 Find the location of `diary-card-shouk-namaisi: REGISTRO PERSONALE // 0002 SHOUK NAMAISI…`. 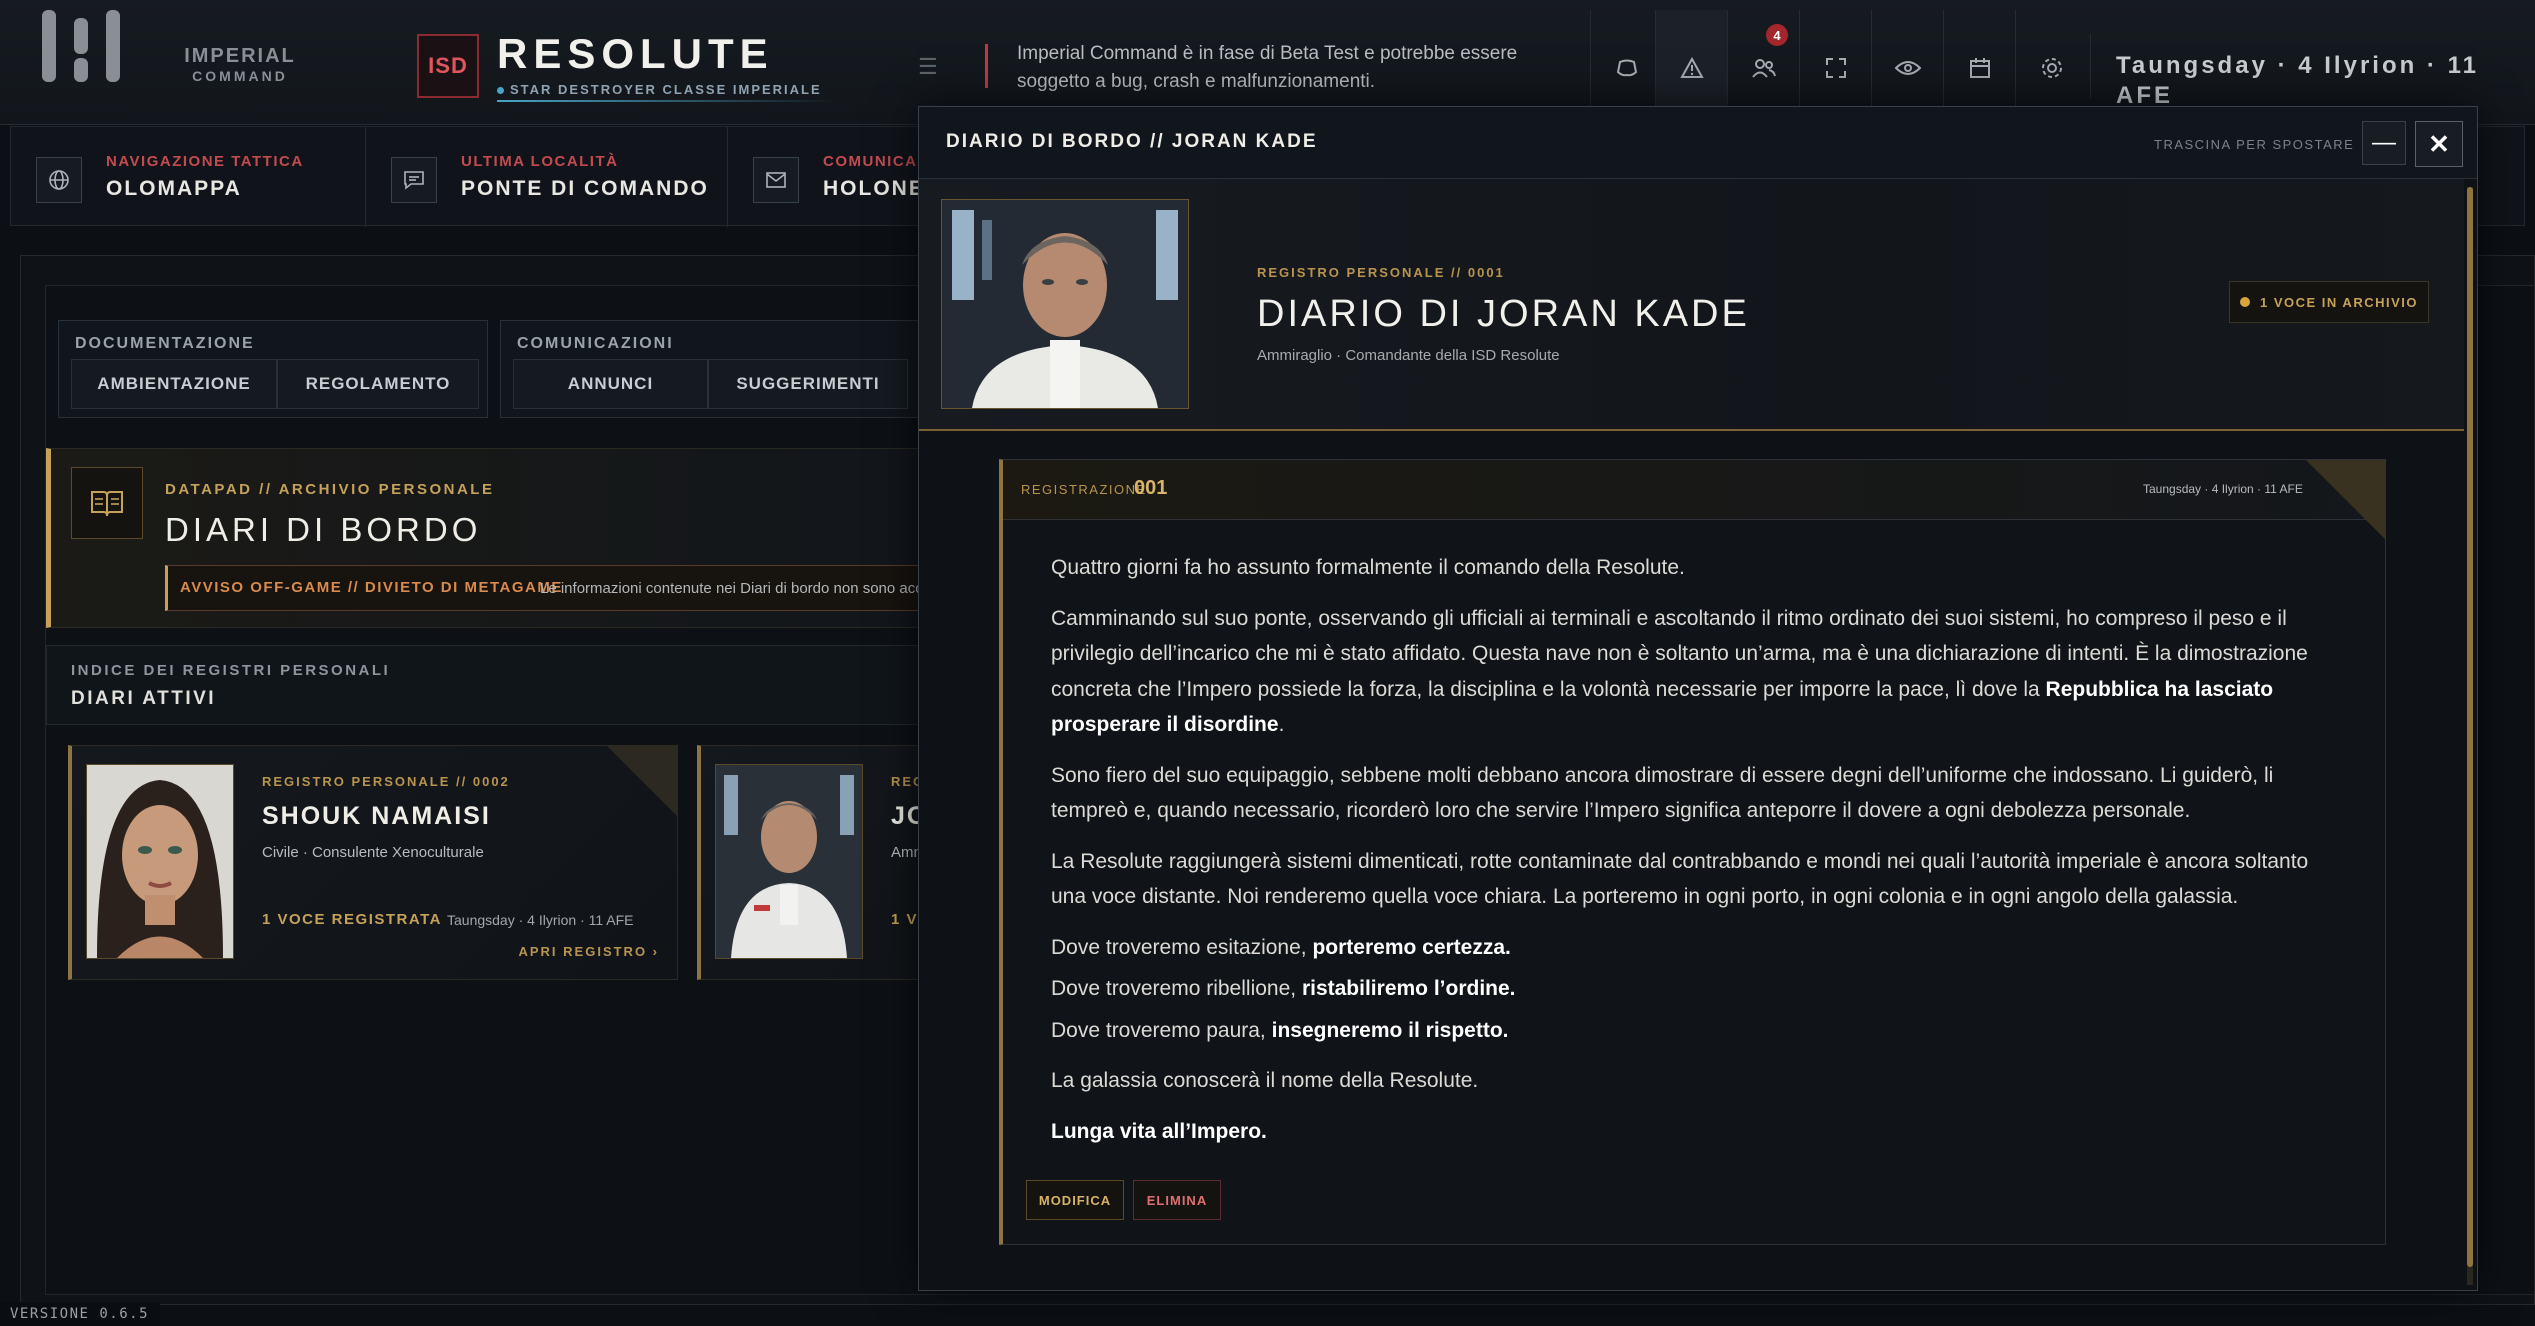

diary-card-shouk-namaisi: REGISTRO PERSONALE // 0002 SHOUK NAMAISI… is located at coordinates (373, 862).